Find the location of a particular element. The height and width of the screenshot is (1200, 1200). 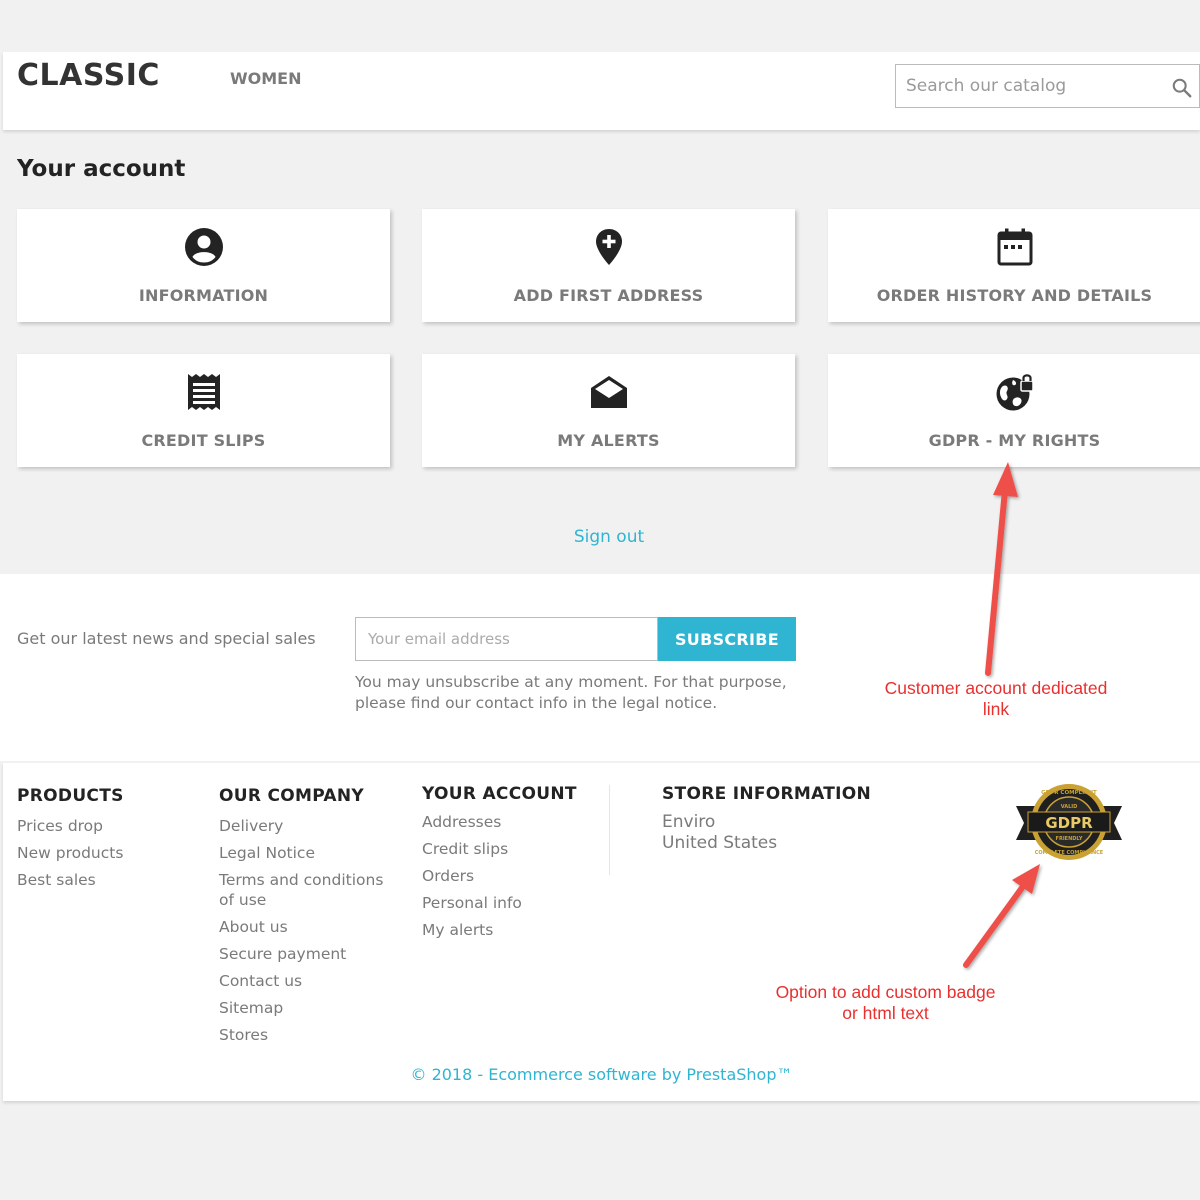

shop-logo: CLASSIC is located at coordinates (88, 75).